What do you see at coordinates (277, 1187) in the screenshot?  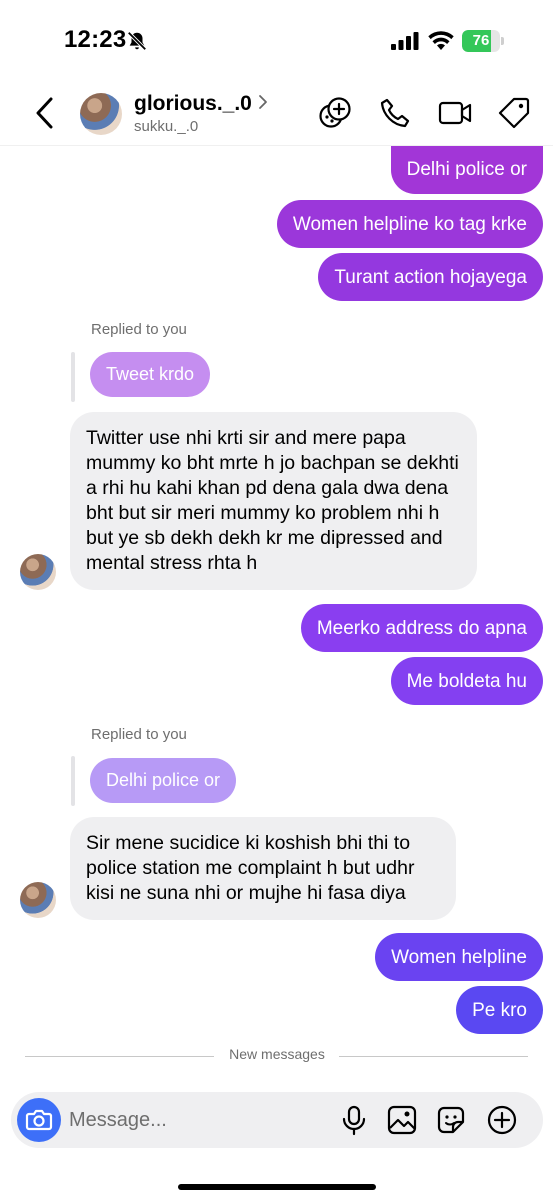 I see `home-indicator` at bounding box center [277, 1187].